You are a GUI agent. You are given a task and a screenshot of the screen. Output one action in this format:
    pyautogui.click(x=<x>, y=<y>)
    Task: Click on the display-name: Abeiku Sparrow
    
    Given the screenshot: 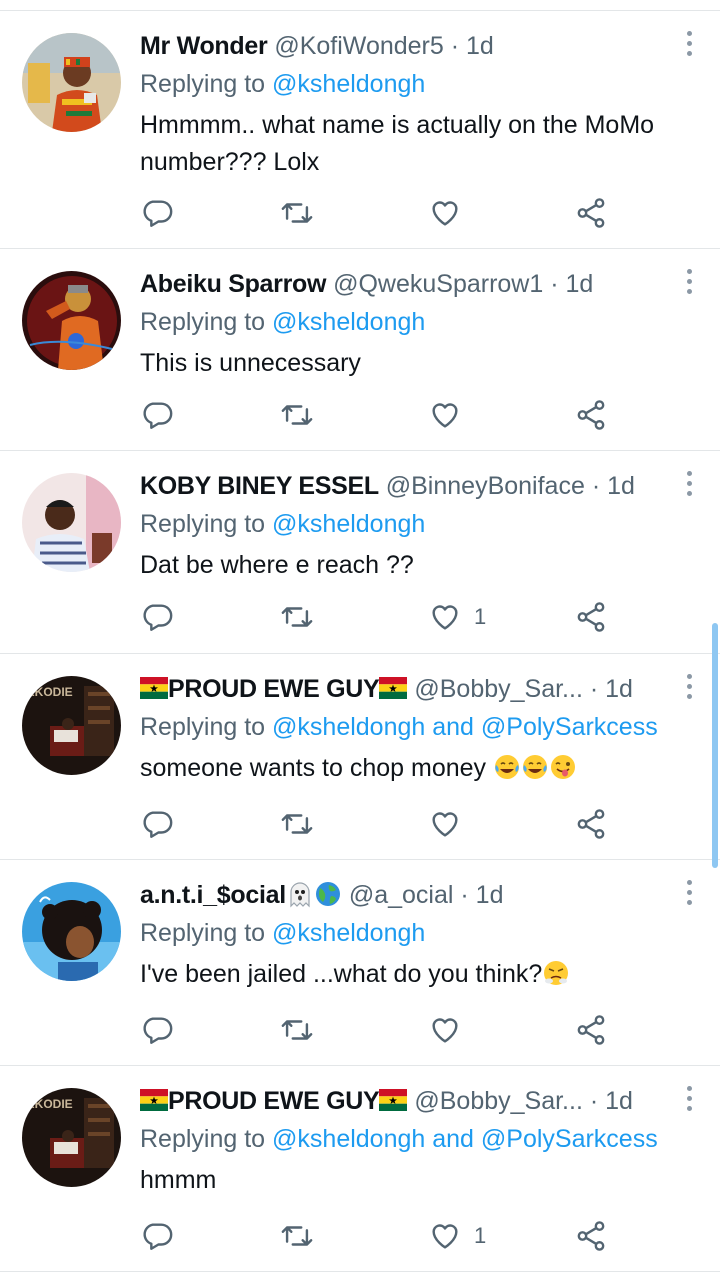 What is the action you would take?
    pyautogui.click(x=233, y=284)
    